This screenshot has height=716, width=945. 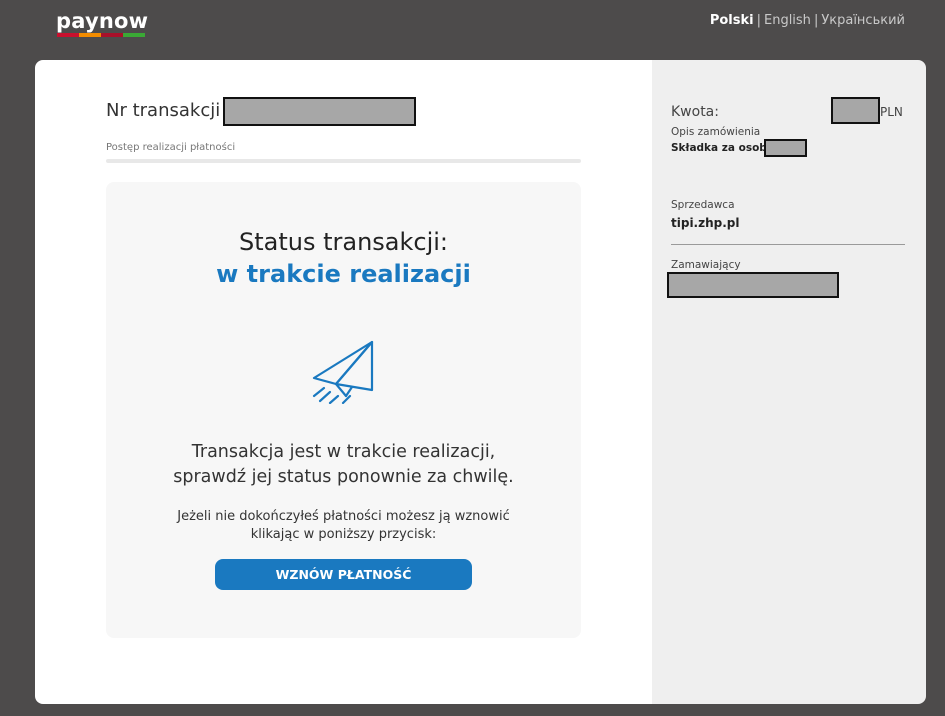 I want to click on status-message-line2: sprawdź jej status ponownie za chwilę., so click(x=343, y=477).